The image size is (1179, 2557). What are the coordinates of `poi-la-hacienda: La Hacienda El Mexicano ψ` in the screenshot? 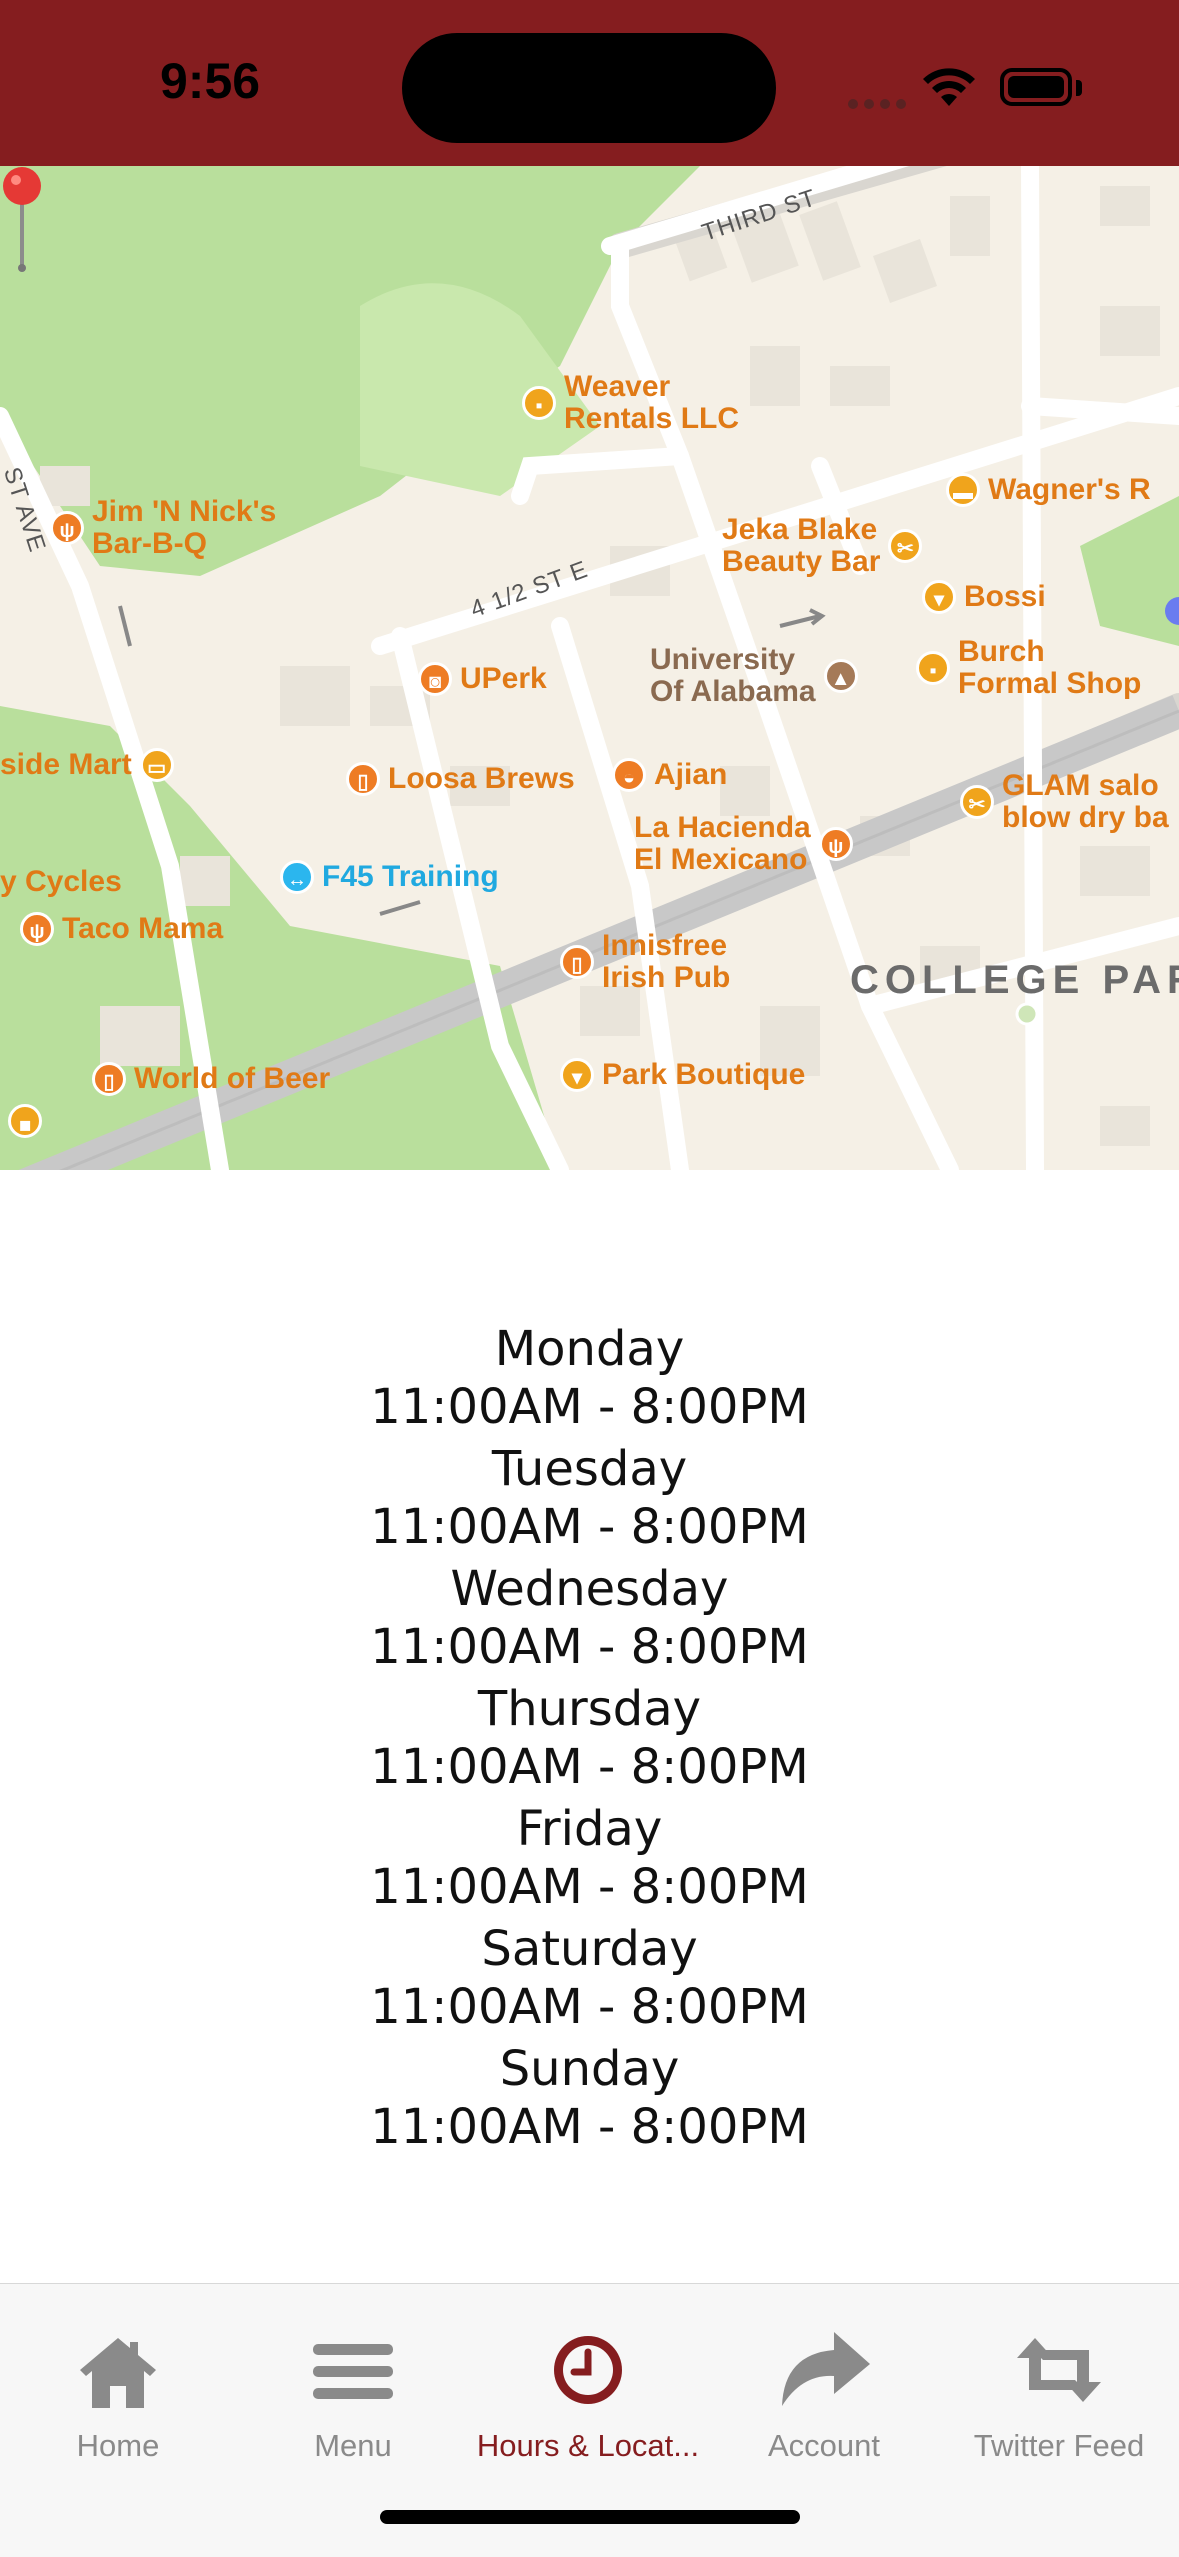 It's located at (747, 844).